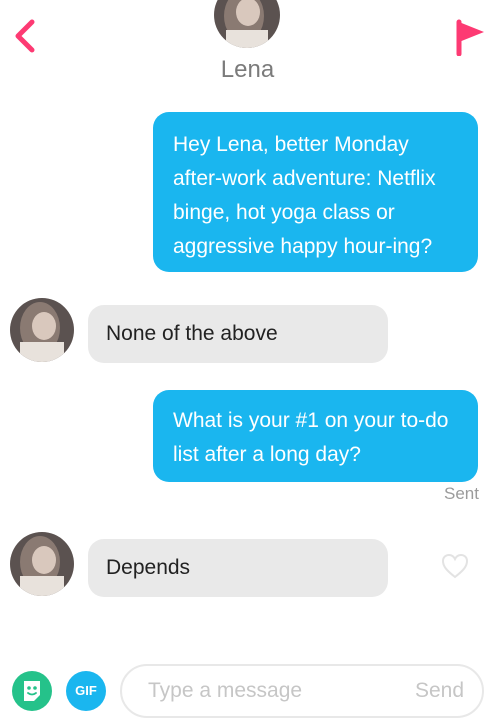 Image resolution: width=495 pixels, height=726 pixels. I want to click on heart-icon, so click(455, 566).